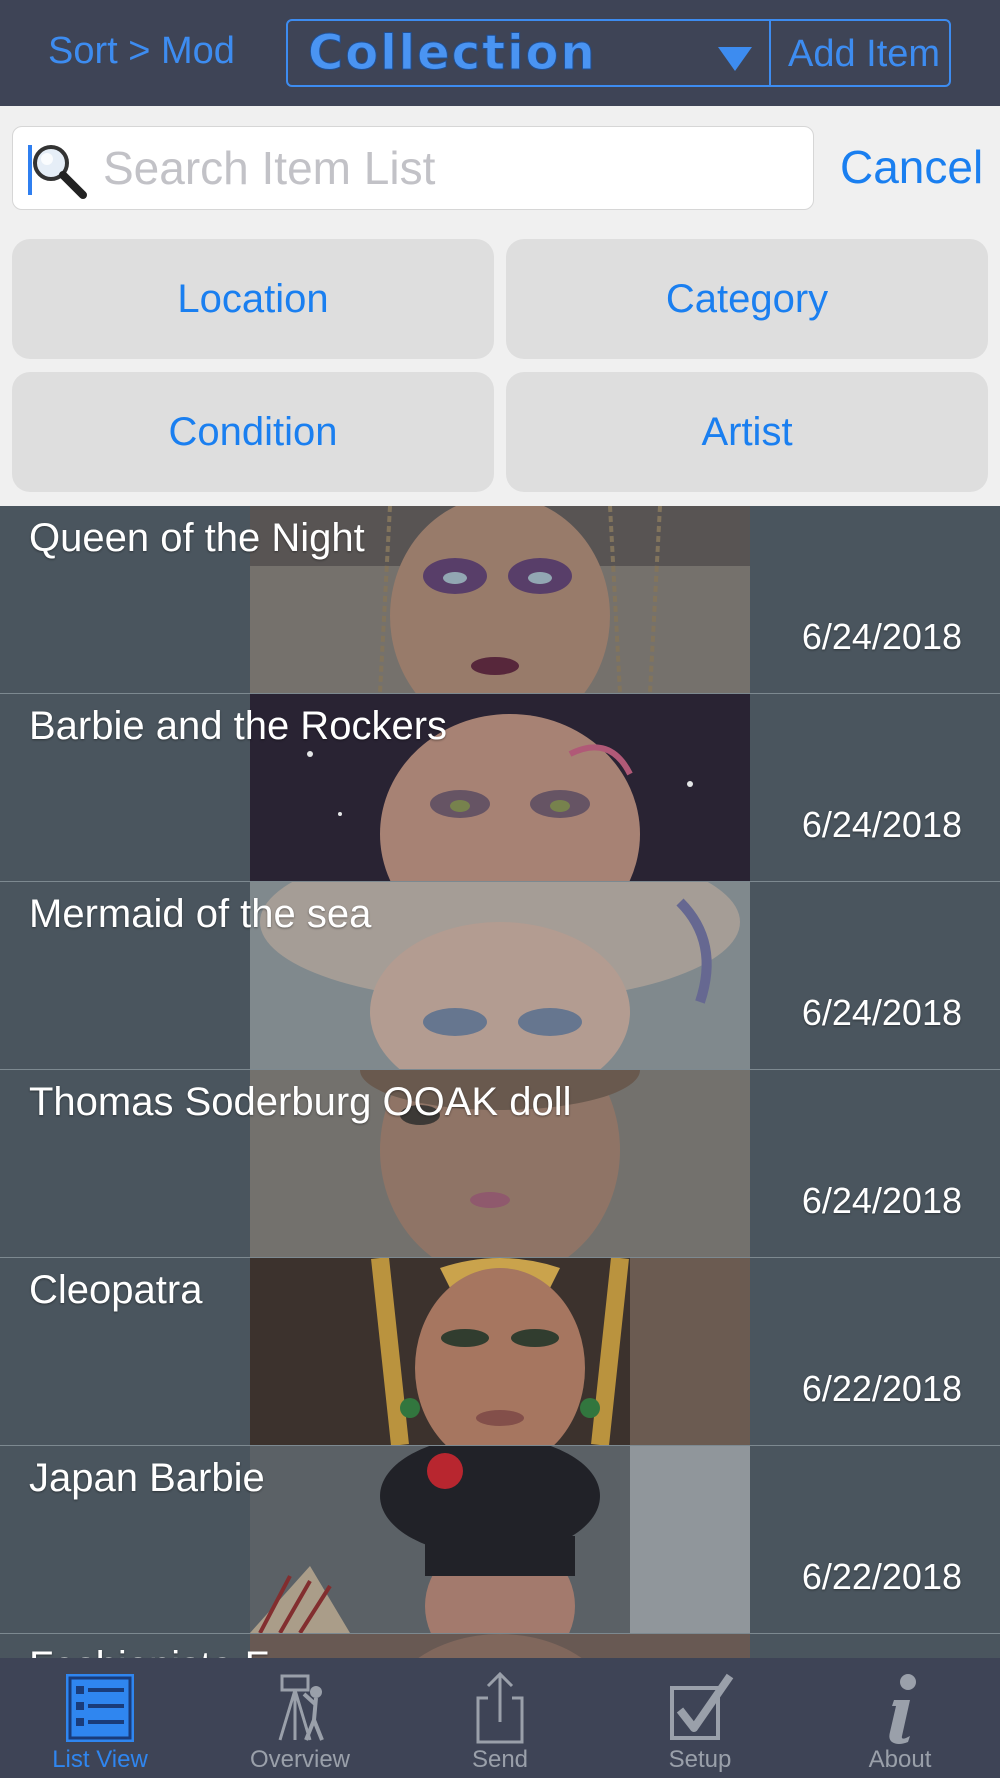 This screenshot has height=1778, width=1000. I want to click on list-item: Mermaid of the sea 6/24/2018, so click(500, 976).